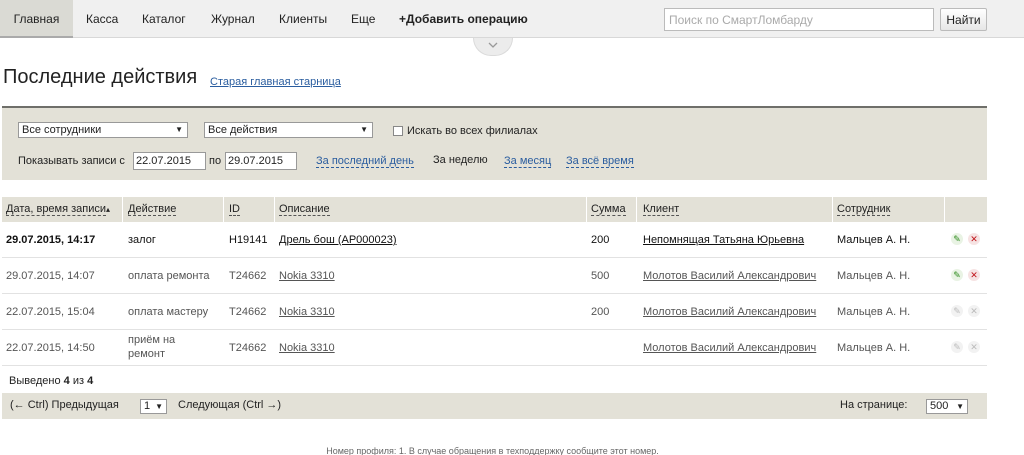 This screenshot has height=455, width=1024. Describe the element at coordinates (142, 240) in the screenshot. I see `cell-action: залог` at that location.